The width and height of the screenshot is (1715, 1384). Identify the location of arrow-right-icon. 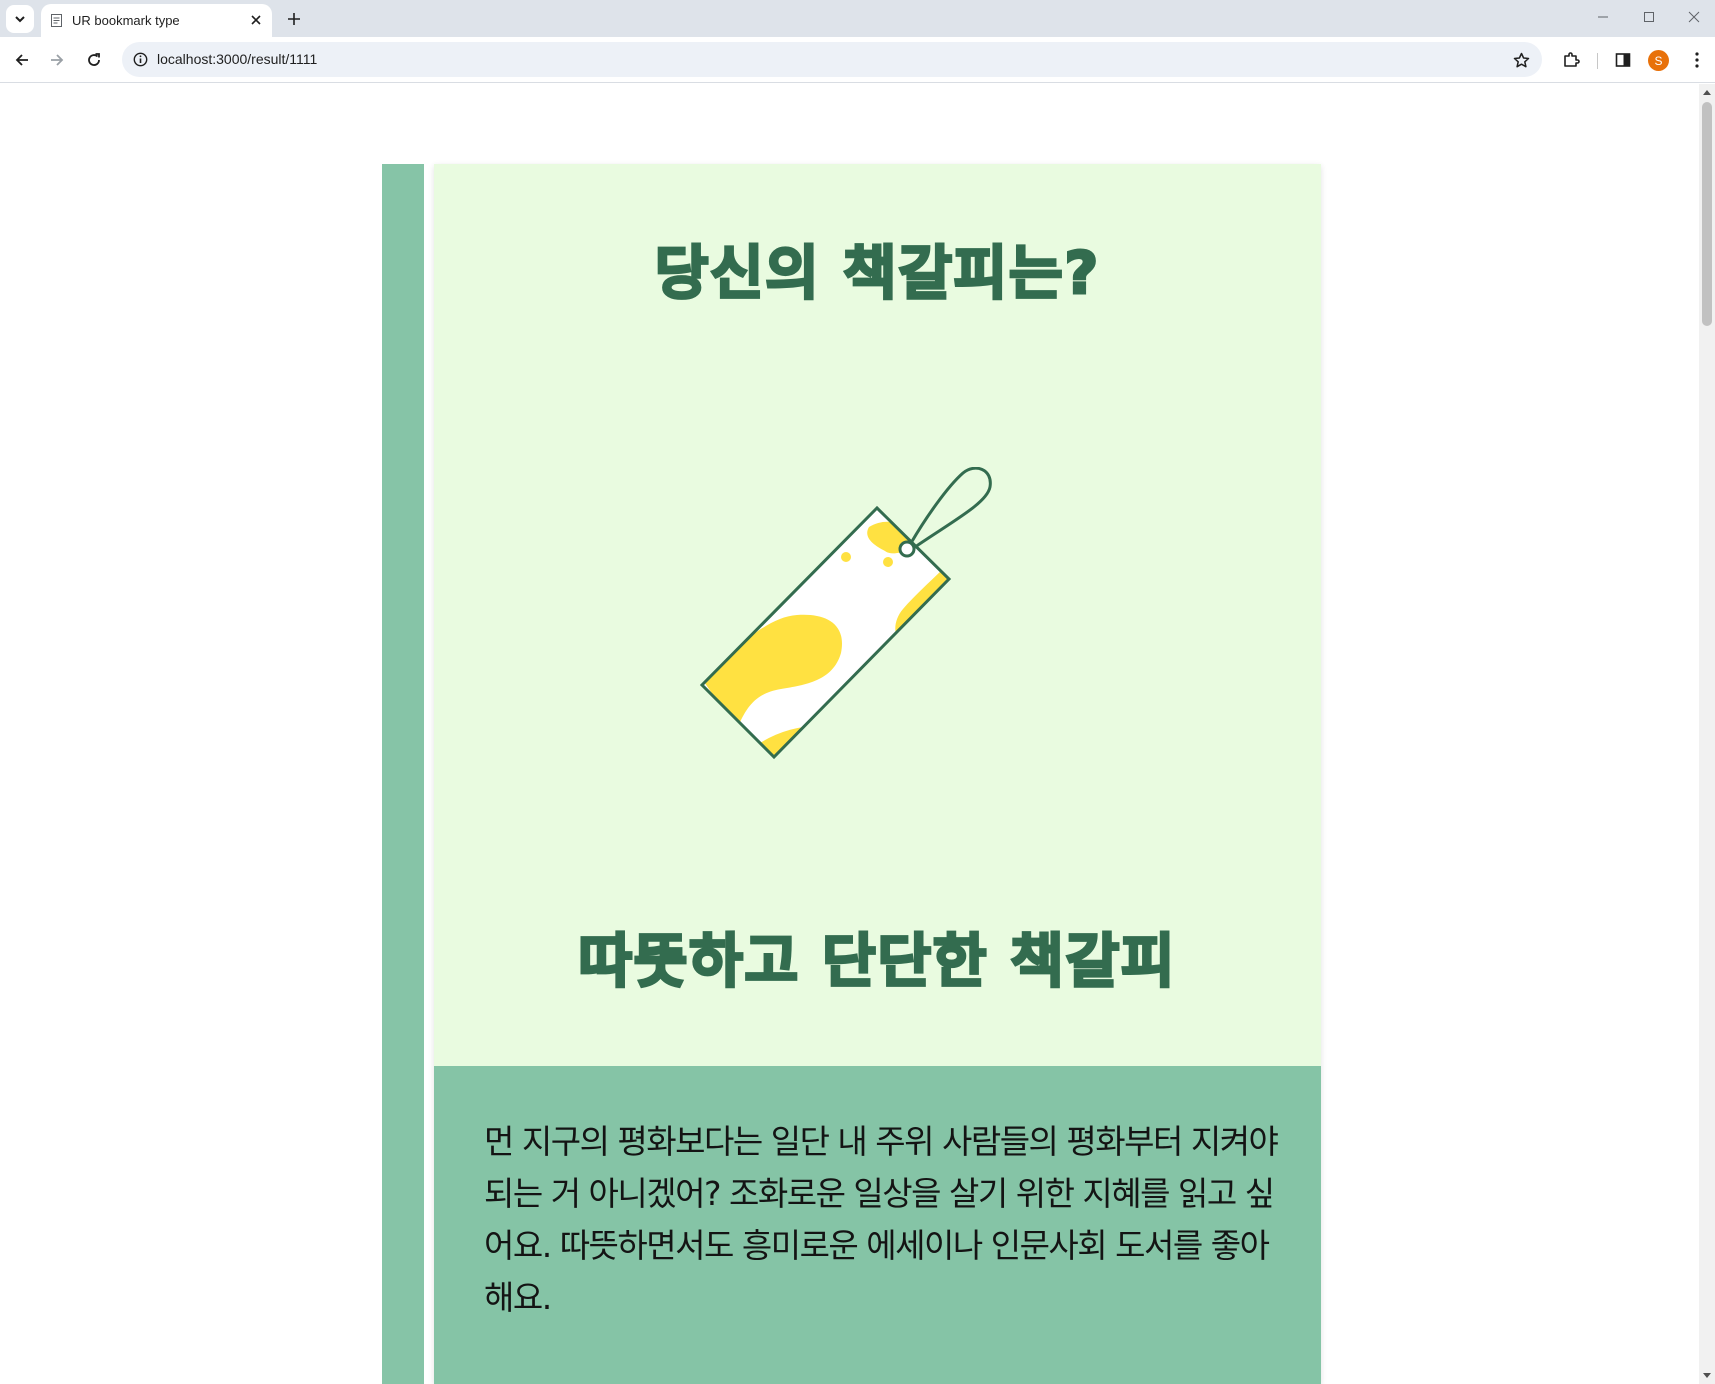
(57, 60).